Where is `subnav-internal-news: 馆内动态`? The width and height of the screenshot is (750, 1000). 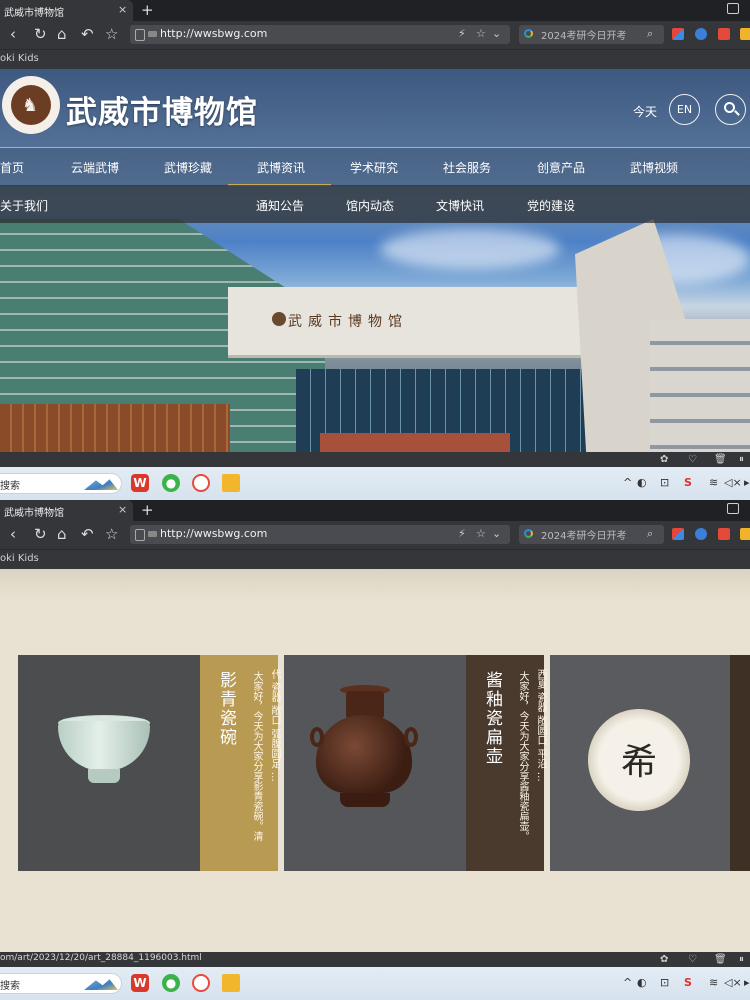
subnav-internal-news: 馆内动态 is located at coordinates (370, 205).